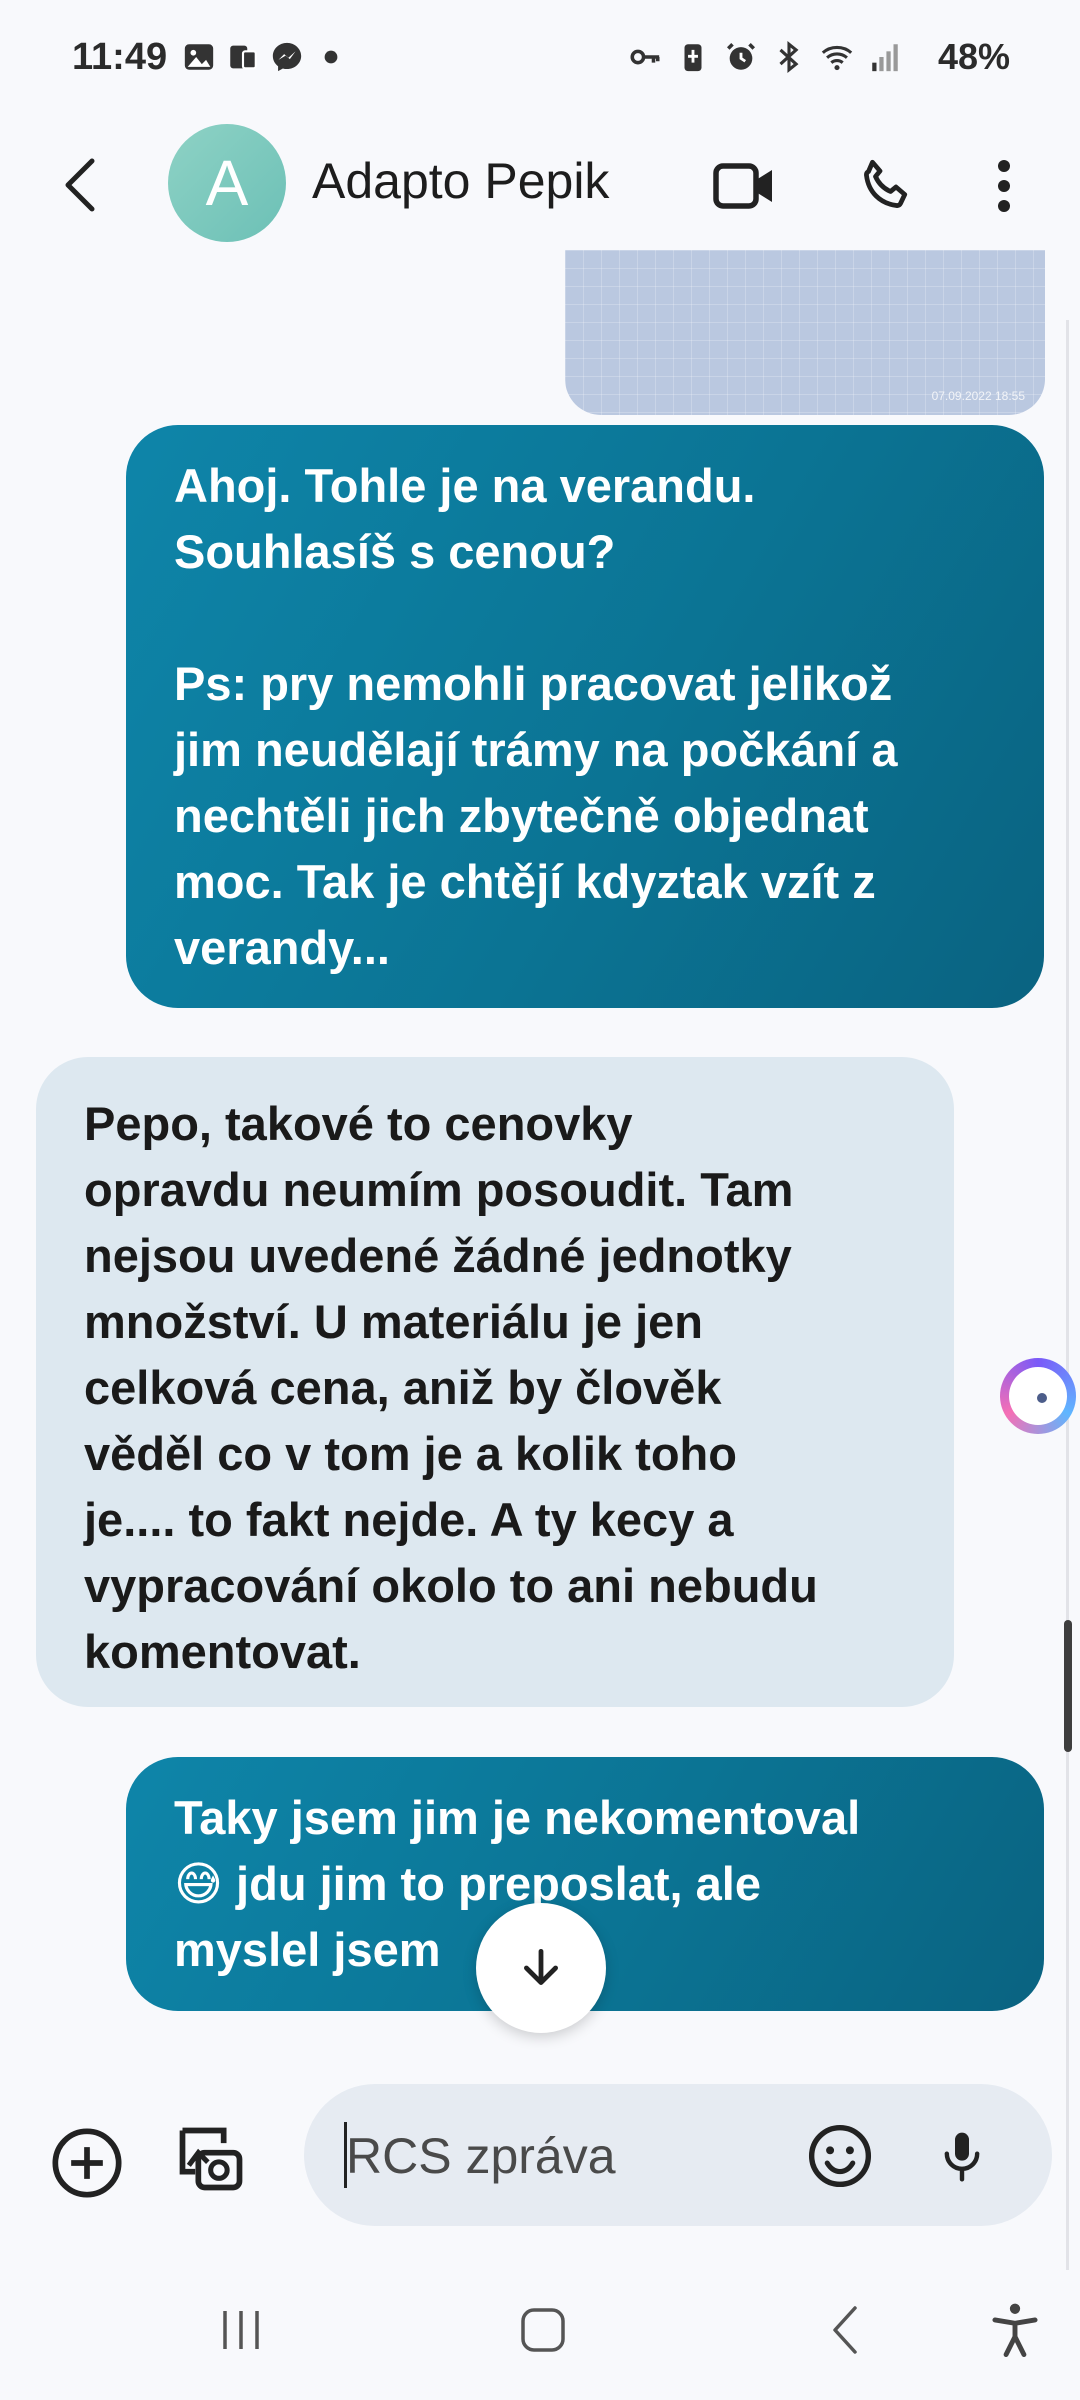 The width and height of the screenshot is (1080, 2400). What do you see at coordinates (517, 1817) in the screenshot?
I see `message-line: Taky jsem jim je nekomentoval` at bounding box center [517, 1817].